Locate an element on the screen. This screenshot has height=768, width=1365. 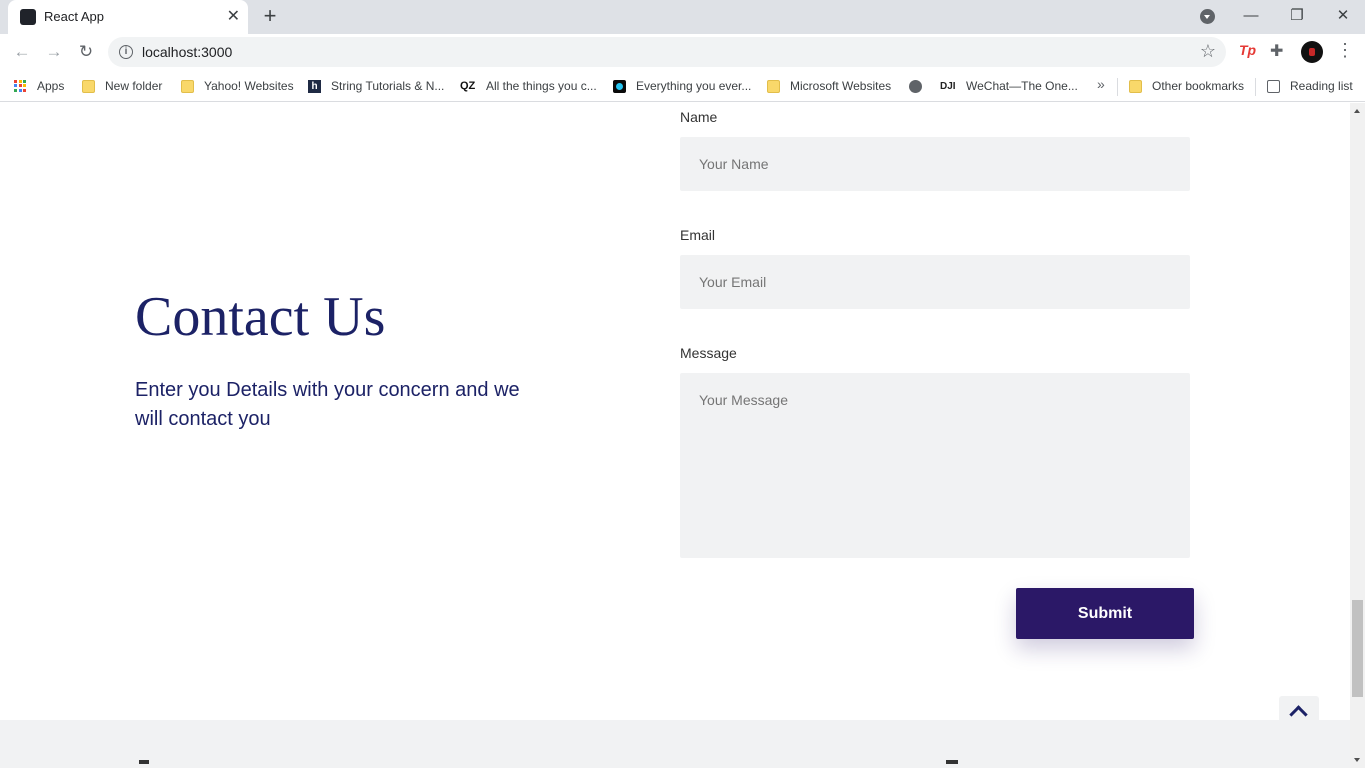
bookmark-yahoo-websites: Yahoo! Websites is located at coordinates (237, 86).